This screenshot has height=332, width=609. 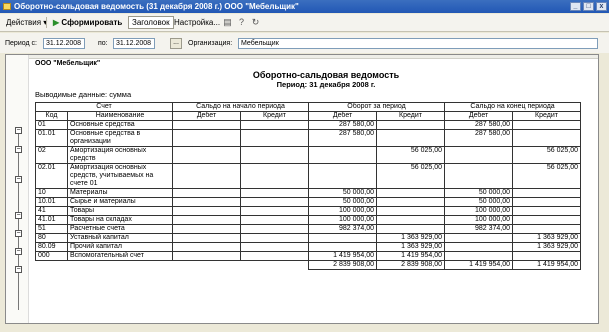 What do you see at coordinates (588, 6) in the screenshot?
I see `maximize-button: □` at bounding box center [588, 6].